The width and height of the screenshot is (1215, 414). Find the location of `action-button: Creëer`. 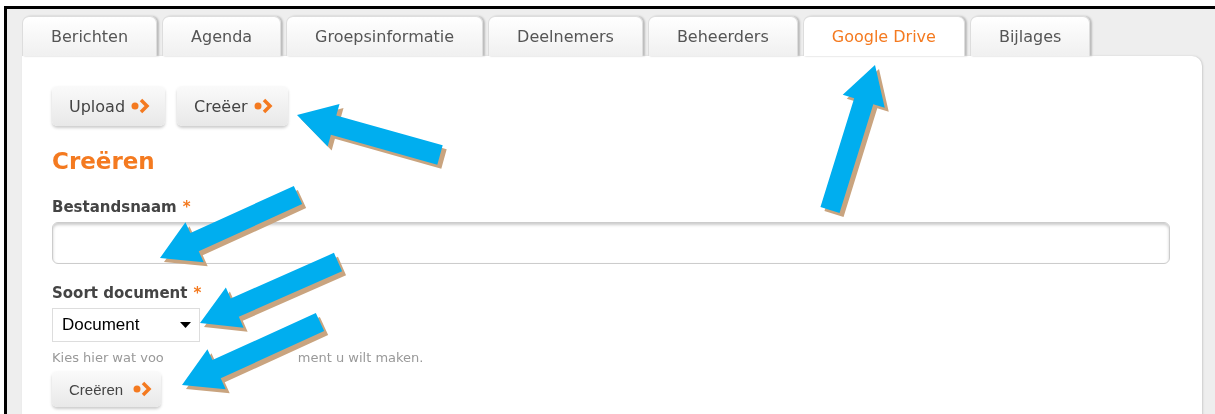

action-button: Creëer is located at coordinates (232, 106).